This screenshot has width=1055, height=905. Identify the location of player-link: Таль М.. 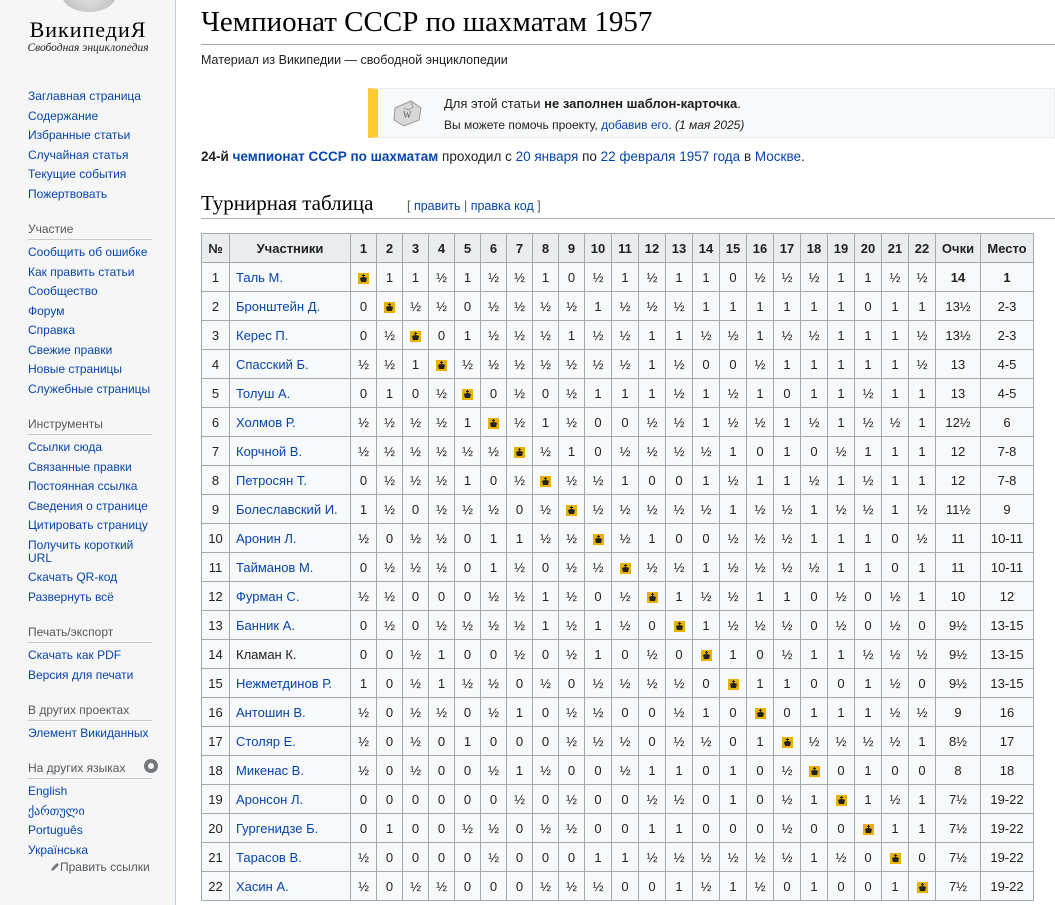
(259, 277).